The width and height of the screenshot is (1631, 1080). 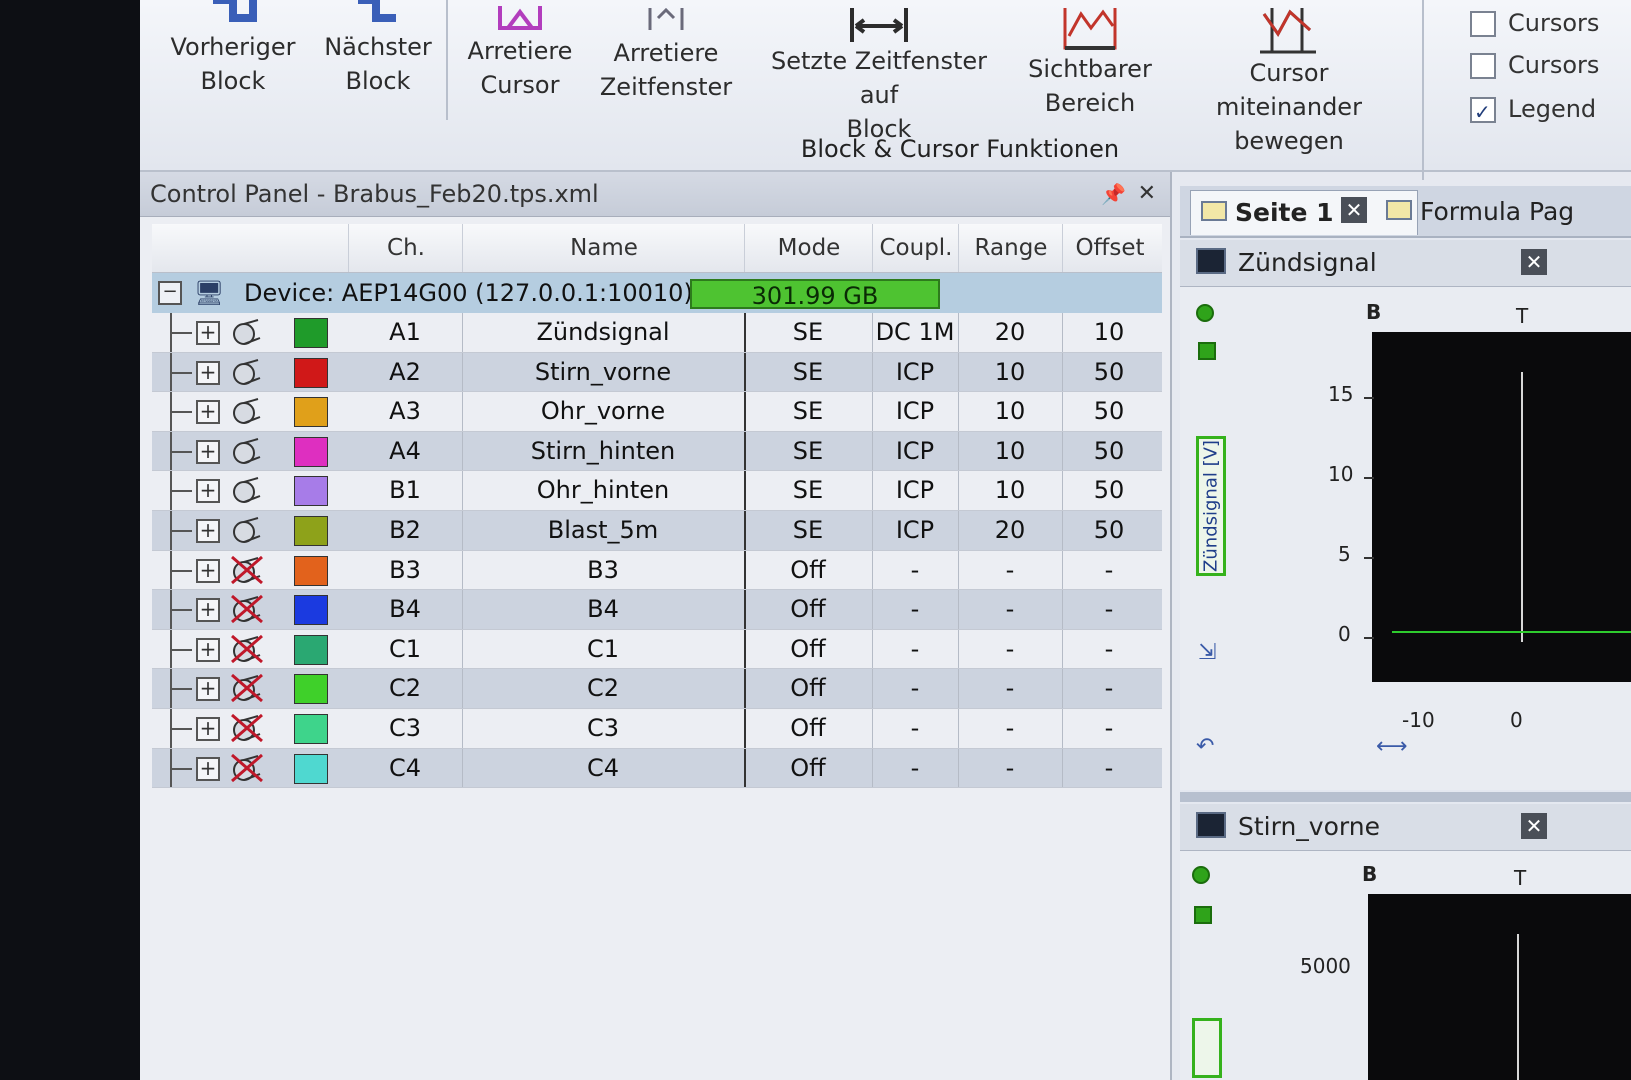 I want to click on cell-name: C2, so click(x=603, y=688).